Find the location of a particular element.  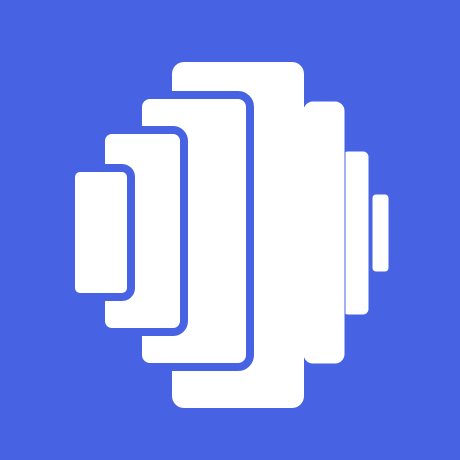

logo-slat-right is located at coordinates (355, 233).